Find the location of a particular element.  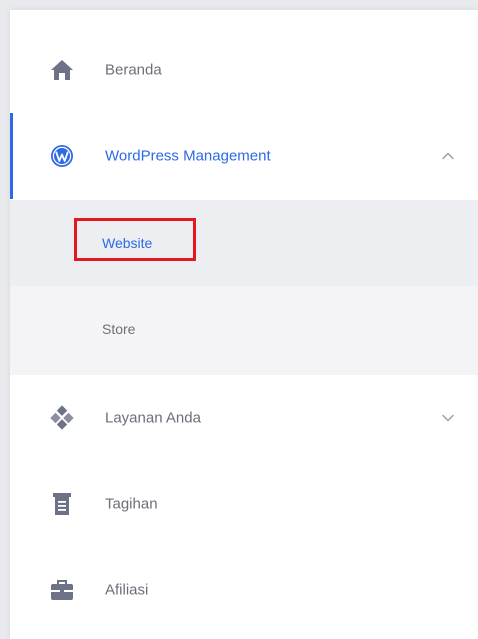

sidebar-item-label: WordPress Management is located at coordinates (188, 156).